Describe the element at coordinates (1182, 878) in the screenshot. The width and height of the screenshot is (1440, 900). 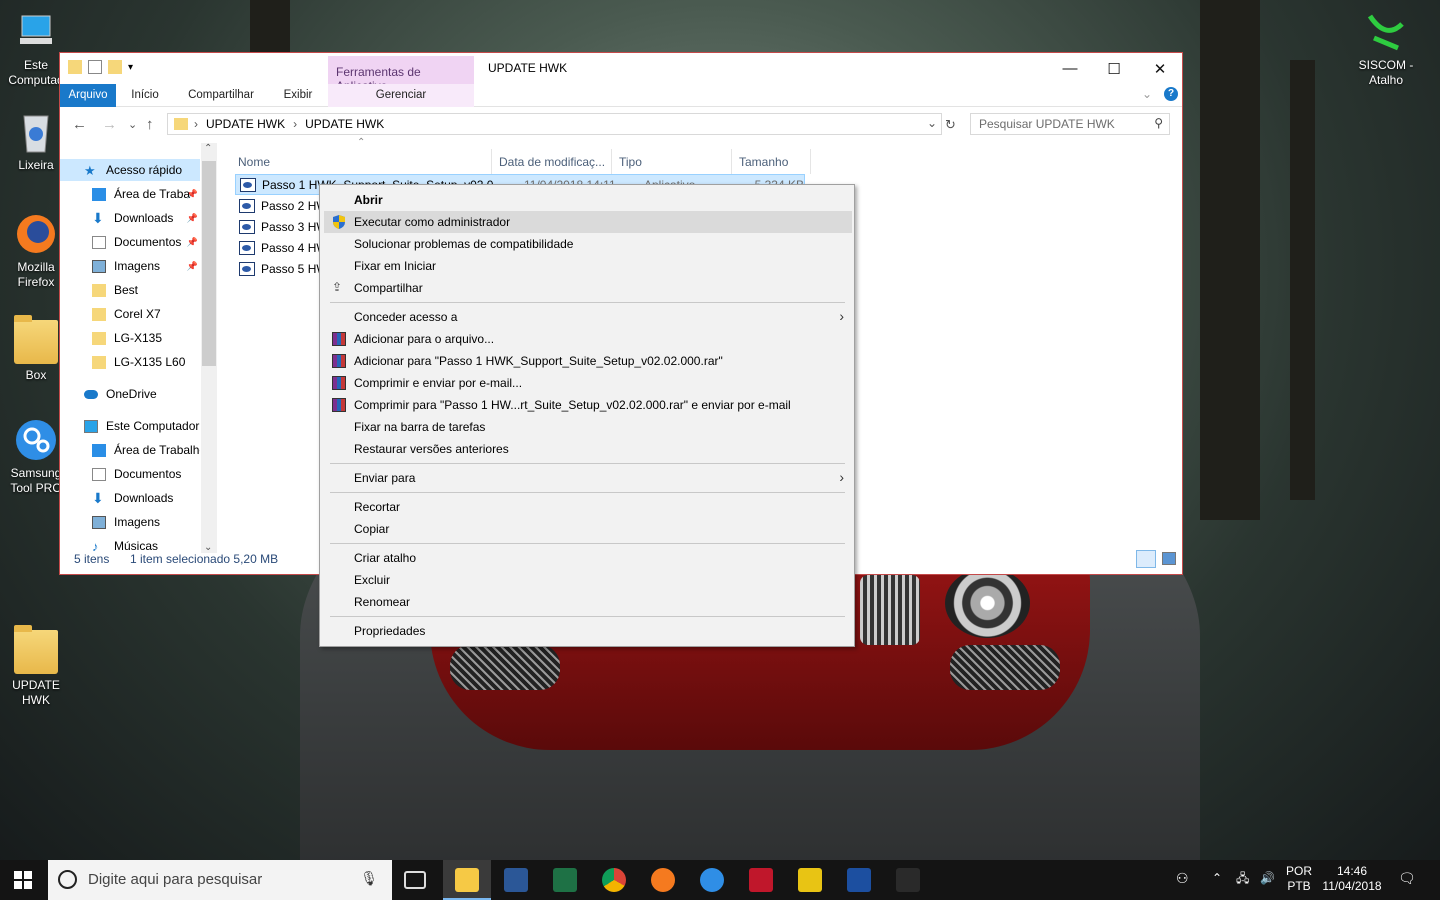
I see `people-icon: ⚇` at that location.